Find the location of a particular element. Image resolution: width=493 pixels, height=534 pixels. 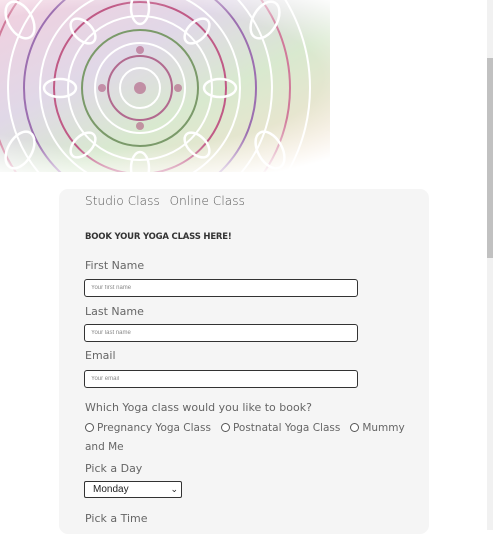

day-select-value: Monday is located at coordinates (111, 489).